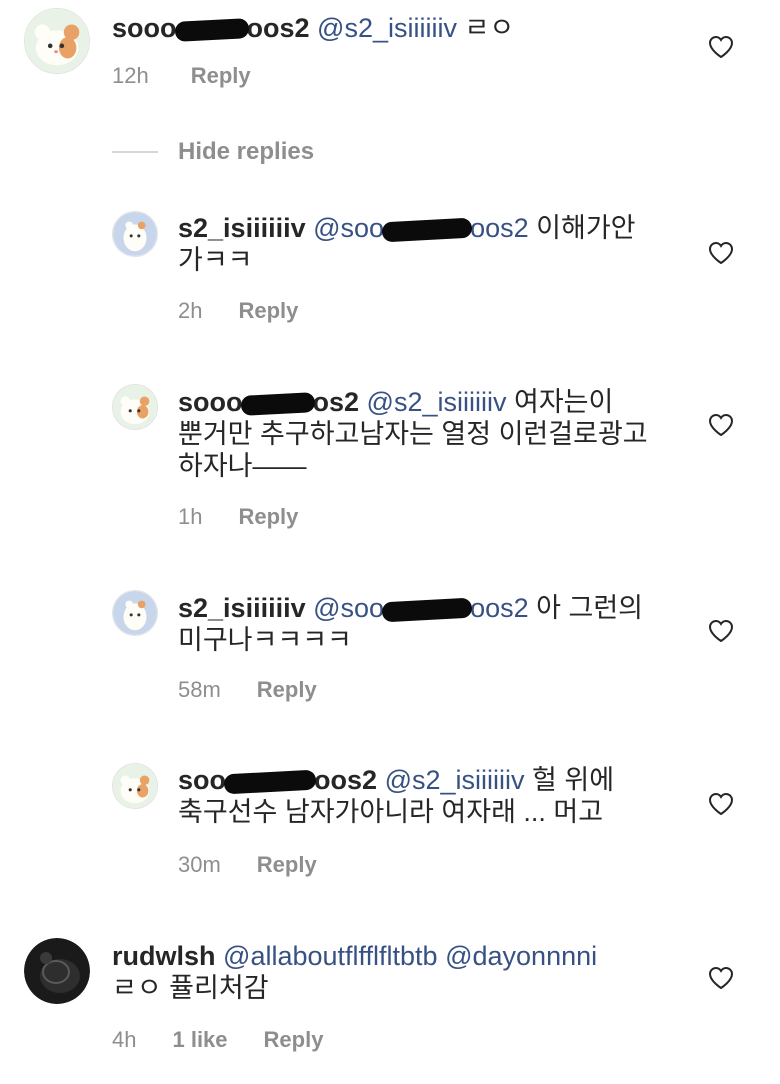  What do you see at coordinates (190, 988) in the screenshot?
I see `comment-body: ㄹㅇ 퓰리처감` at bounding box center [190, 988].